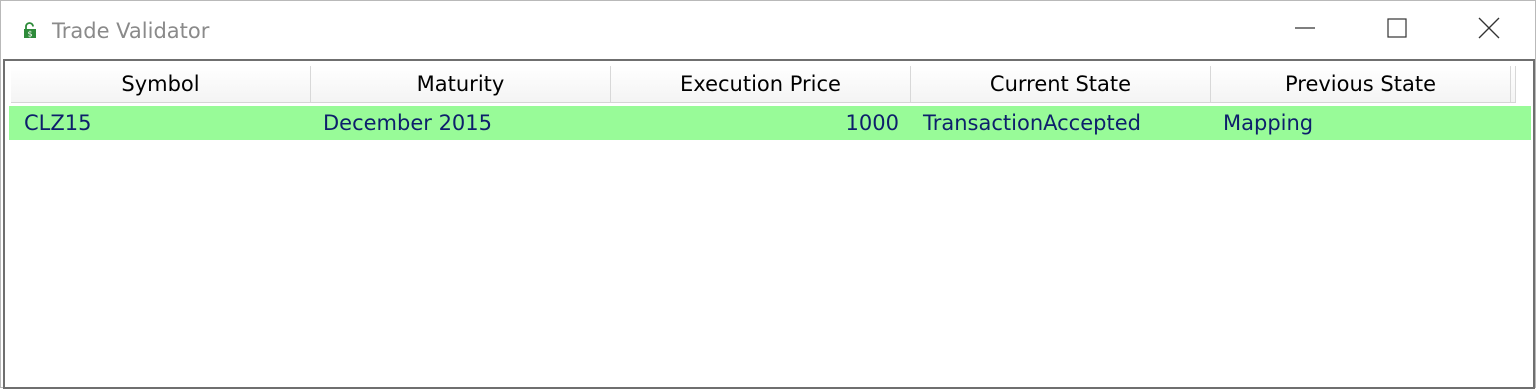 The image size is (1536, 389). What do you see at coordinates (1061, 84) in the screenshot?
I see `column-header-current-state: Current State` at bounding box center [1061, 84].